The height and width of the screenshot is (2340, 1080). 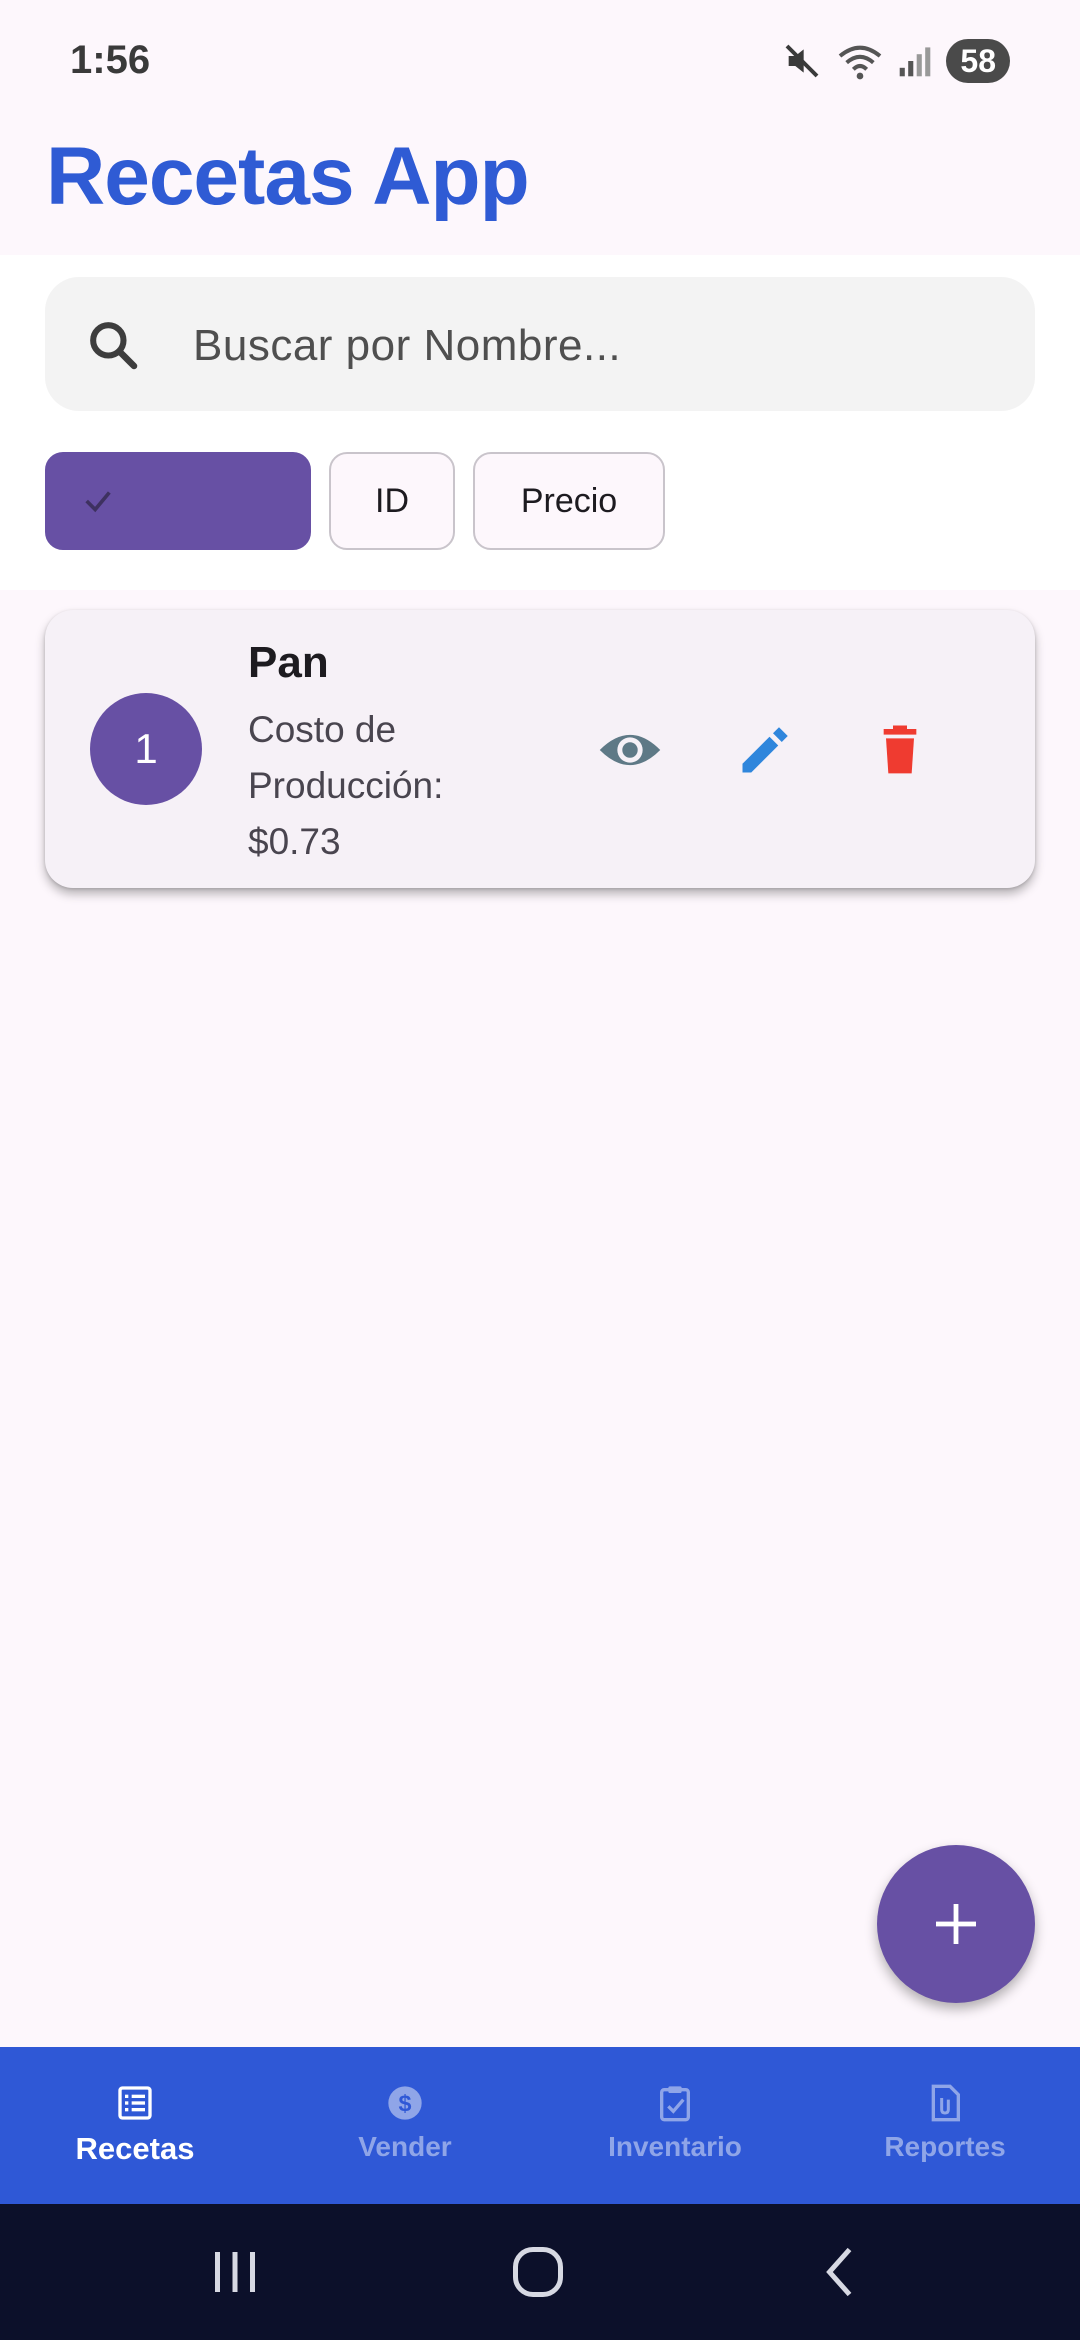 What do you see at coordinates (540, 749) in the screenshot?
I see `recipe-card: 1 Pan Costo de Producción: $0.73` at bounding box center [540, 749].